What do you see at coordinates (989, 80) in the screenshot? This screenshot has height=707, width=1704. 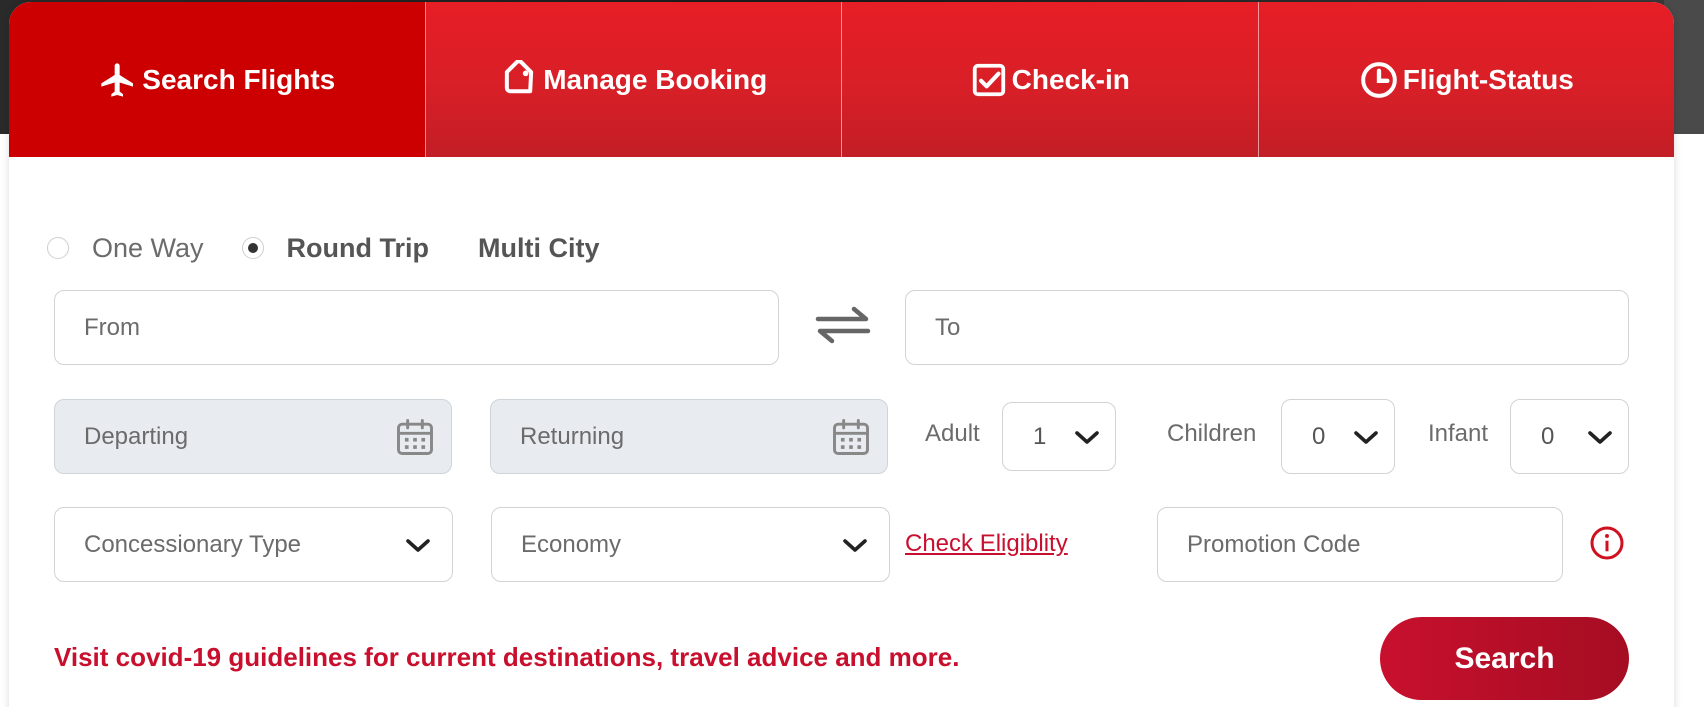 I see `checkbox-icon` at bounding box center [989, 80].